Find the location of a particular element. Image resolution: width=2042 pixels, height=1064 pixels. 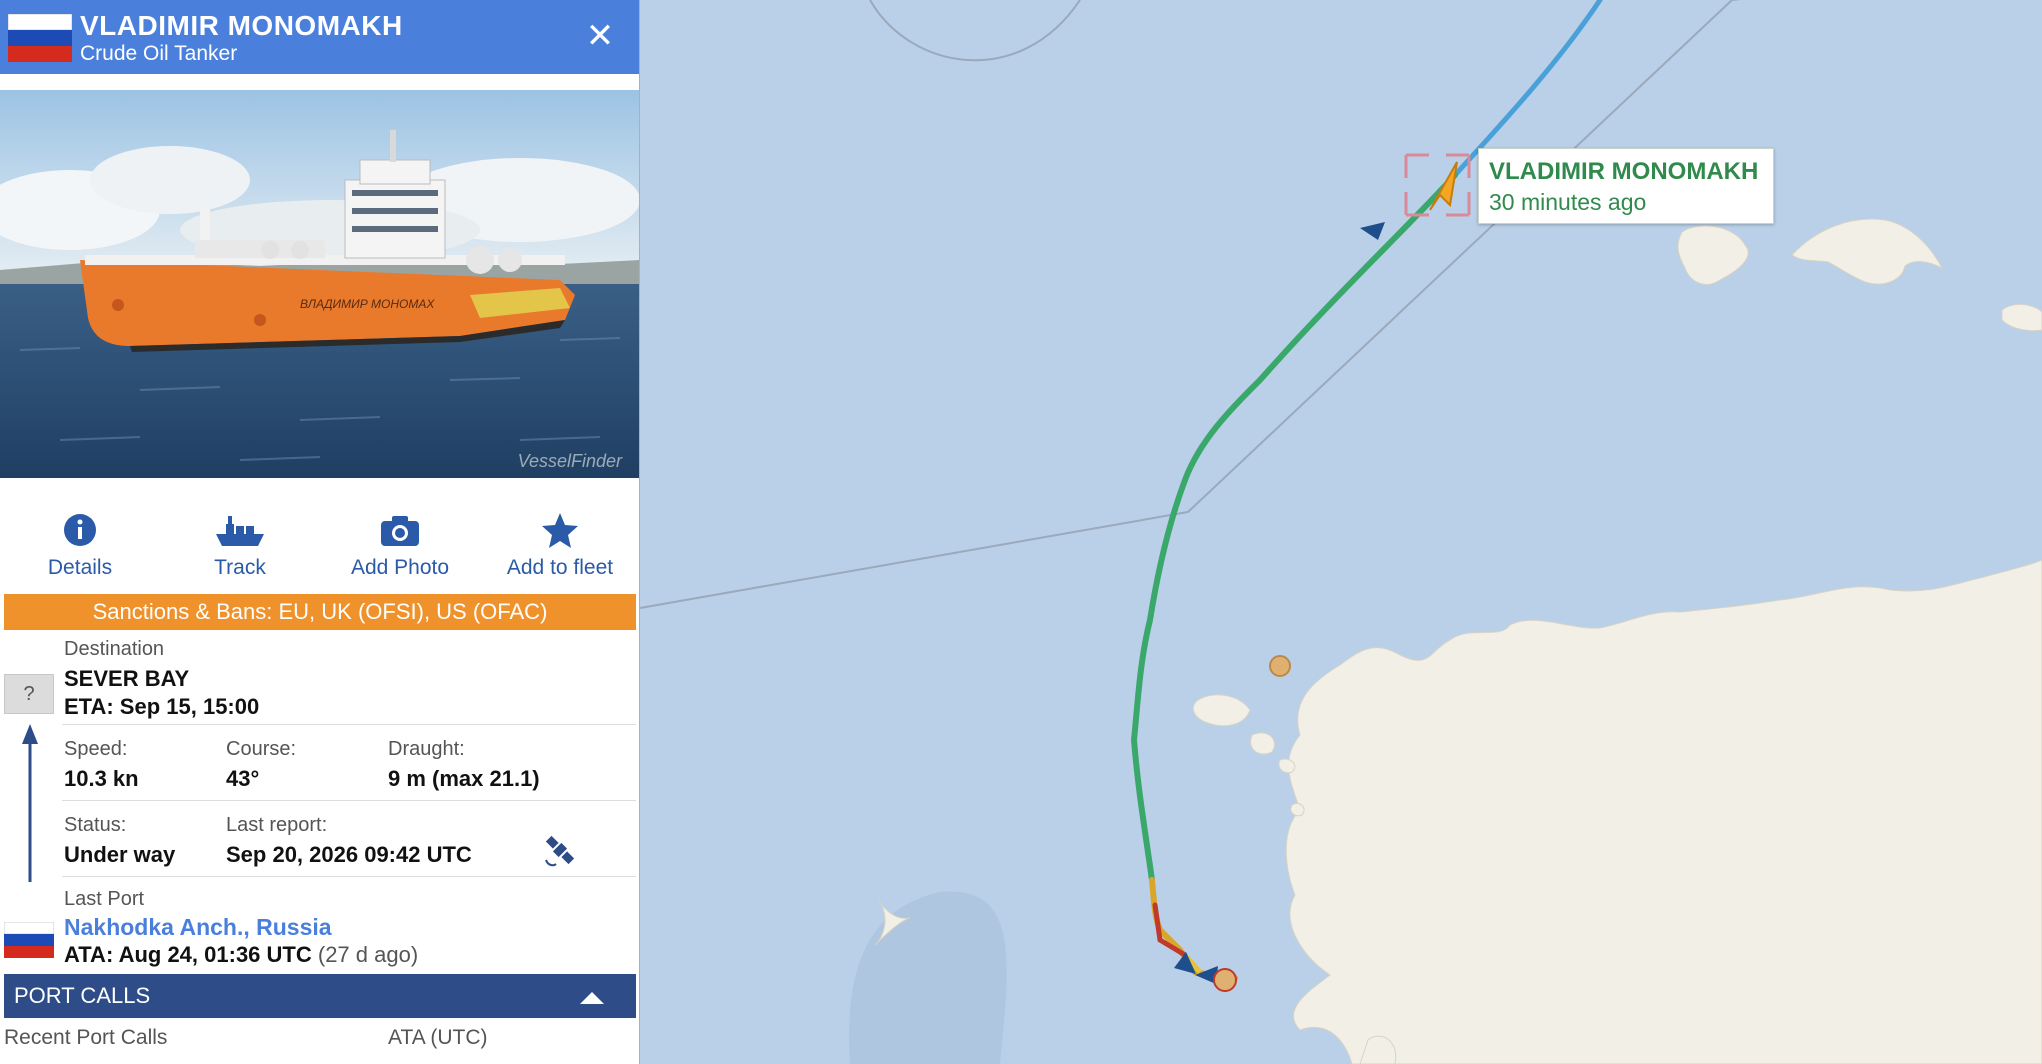

status-value: Under way is located at coordinates (120, 854).